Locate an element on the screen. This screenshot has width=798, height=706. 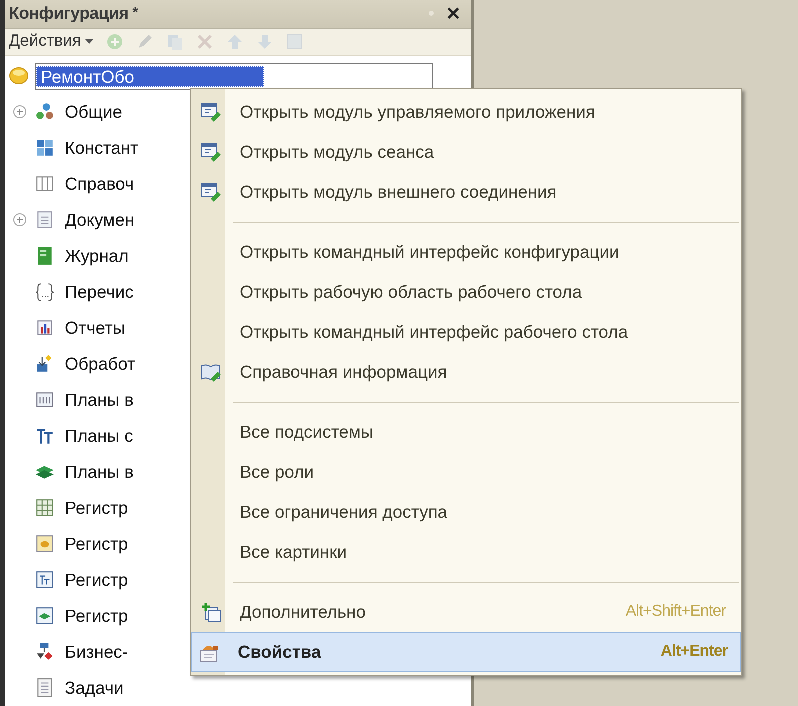
common-icon is located at coordinates (45, 112).